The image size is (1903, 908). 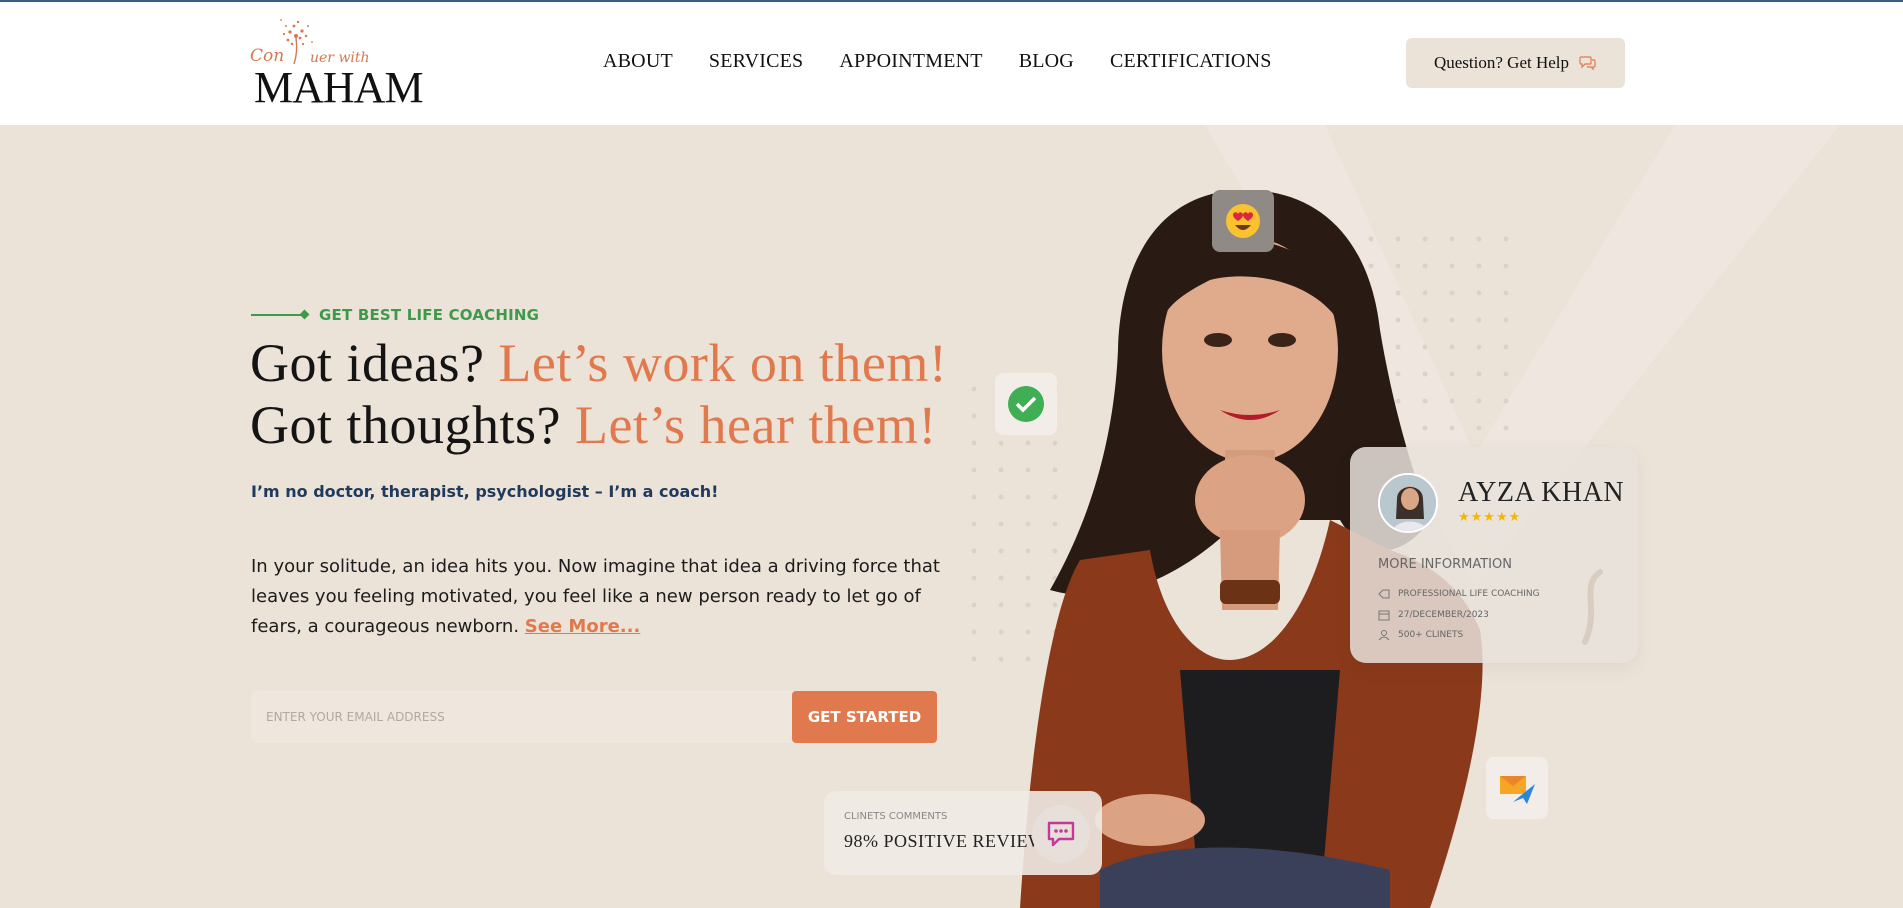 What do you see at coordinates (1384, 635) in the screenshot?
I see `user-icon` at bounding box center [1384, 635].